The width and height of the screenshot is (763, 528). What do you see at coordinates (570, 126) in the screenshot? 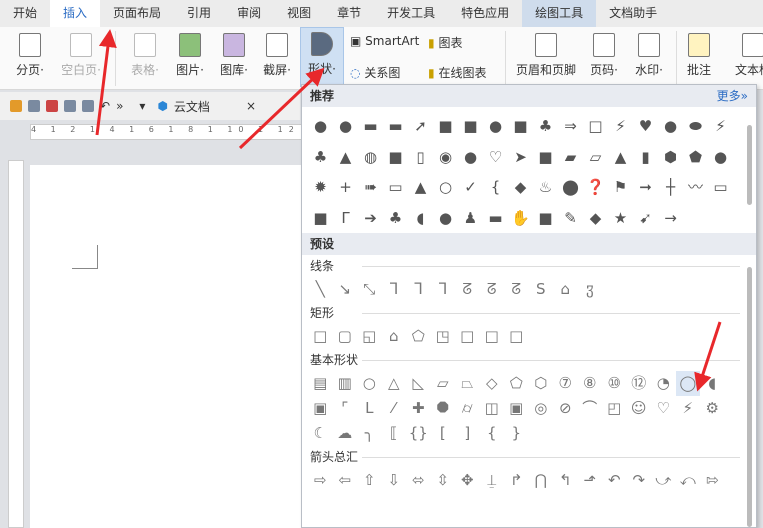
I see `shape-icon: ⇒` at bounding box center [570, 126].